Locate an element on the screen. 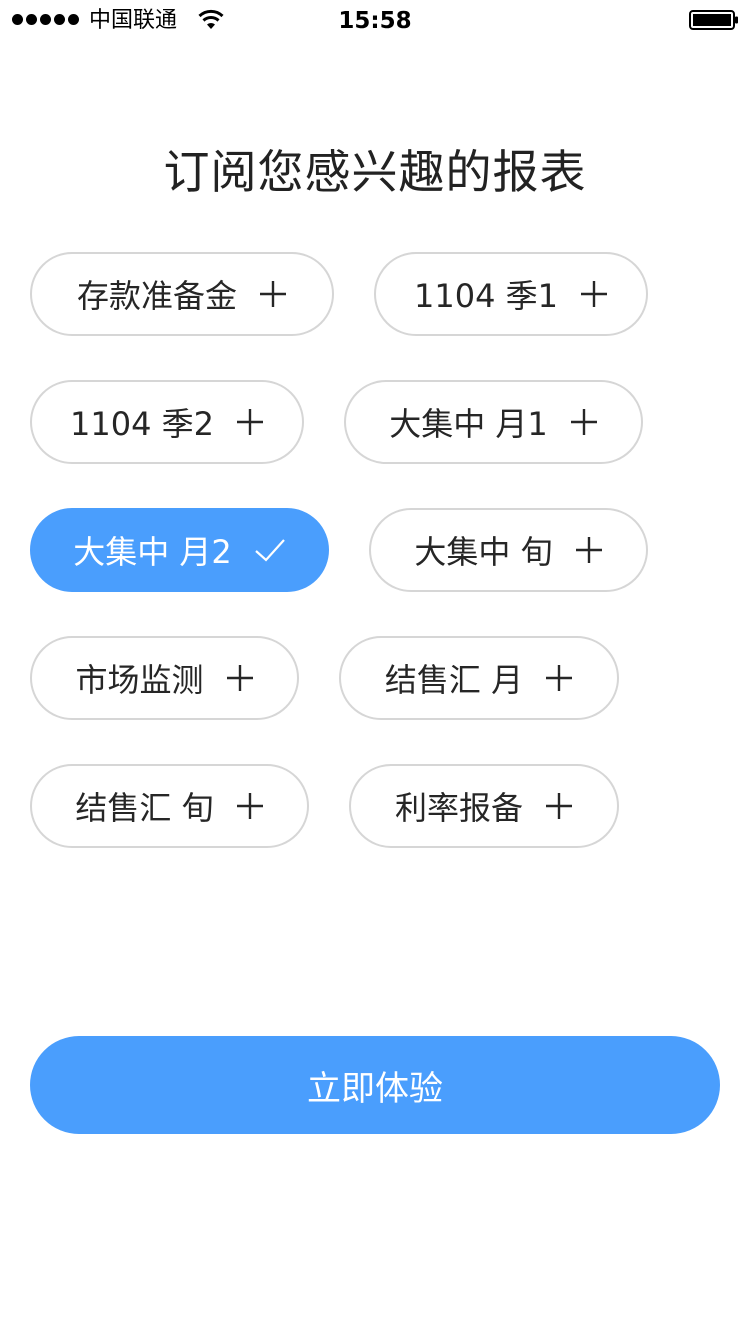 The height and width of the screenshot is (1334, 750). chip-label: 1104 季2 is located at coordinates (142, 424).